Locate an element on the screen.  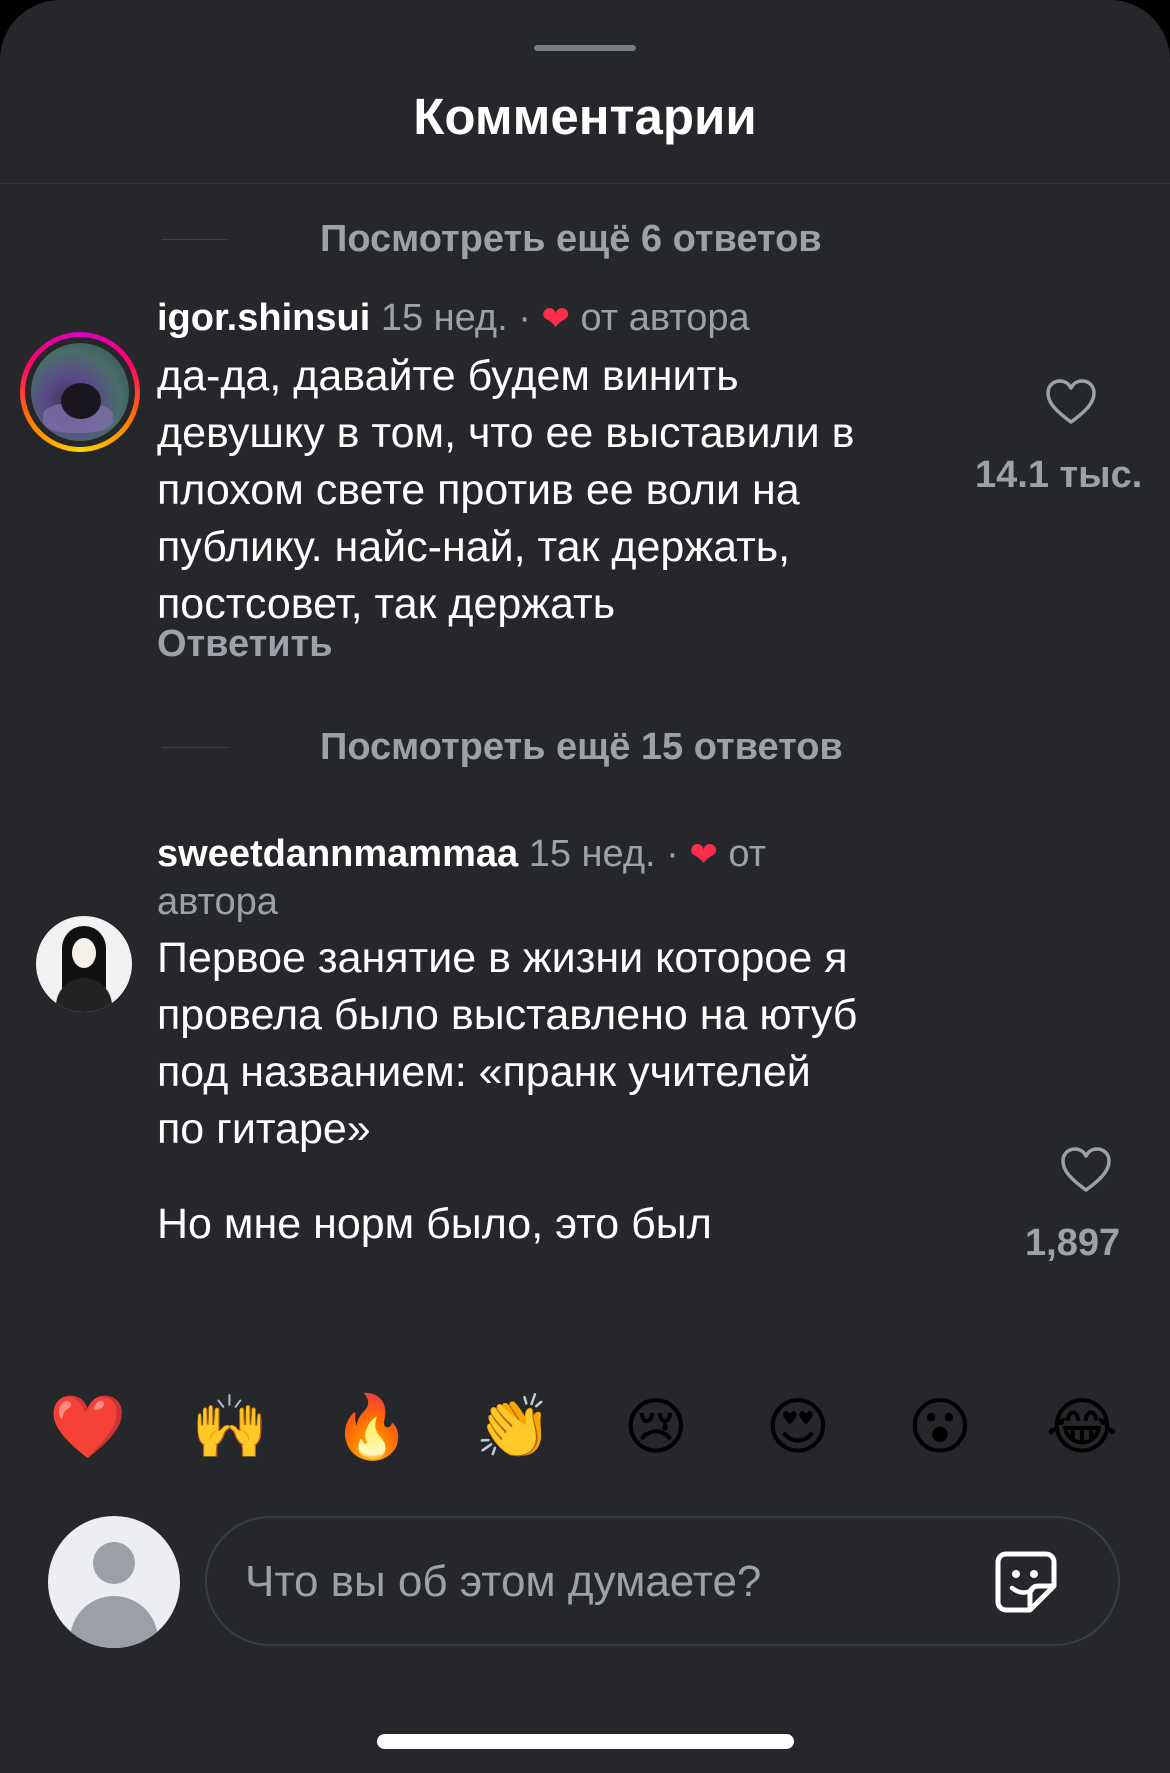
comment-text-continued: Но мне норм было, это был is located at coordinates (434, 1224).